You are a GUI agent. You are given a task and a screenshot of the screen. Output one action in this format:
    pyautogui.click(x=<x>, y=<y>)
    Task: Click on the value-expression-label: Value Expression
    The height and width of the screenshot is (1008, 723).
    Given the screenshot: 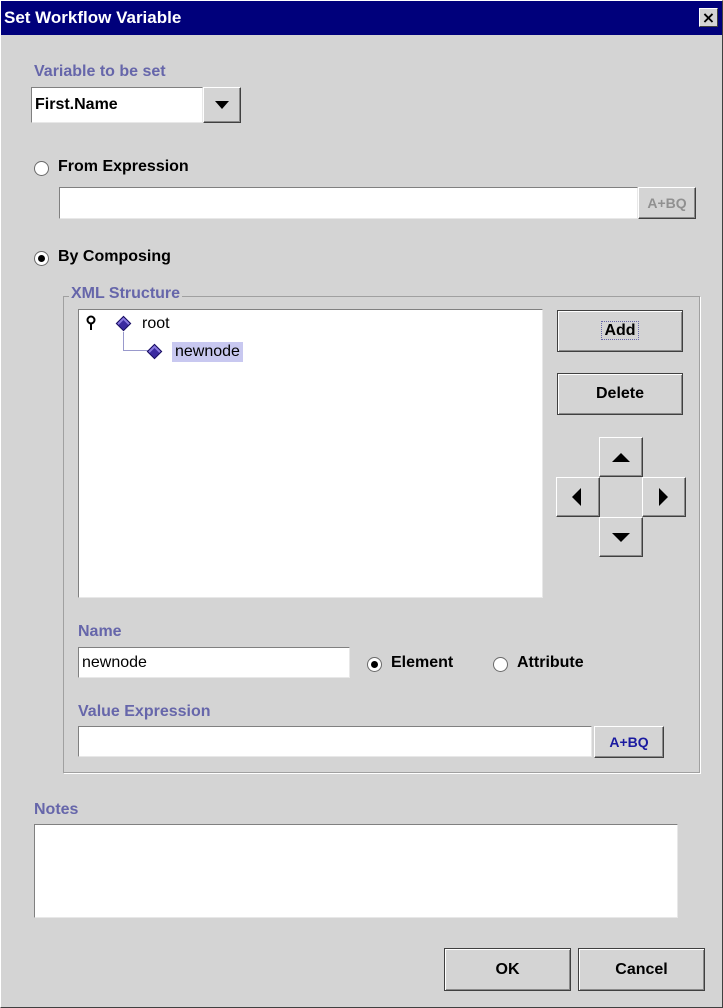 What is the action you would take?
    pyautogui.click(x=144, y=711)
    